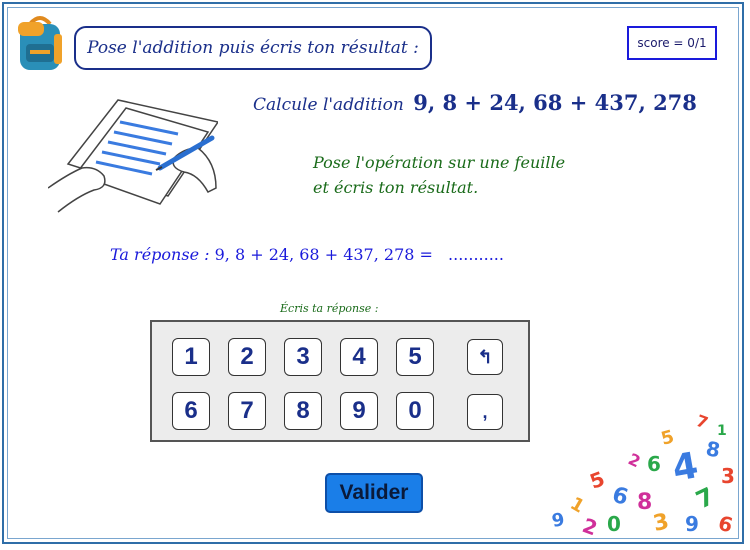  Describe the element at coordinates (555, 102) in the screenshot. I see `calc-expression: 9, 8 + 24, 68 + 437, 278` at that location.